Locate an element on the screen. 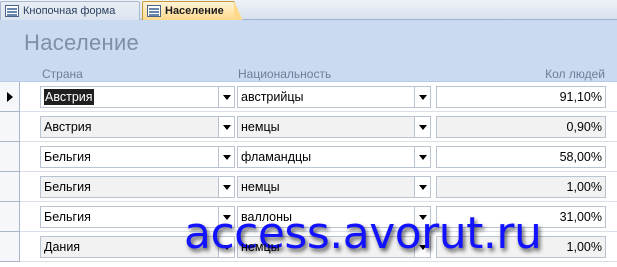 The image size is (617, 267). column-header-country: Страна is located at coordinates (62, 74).